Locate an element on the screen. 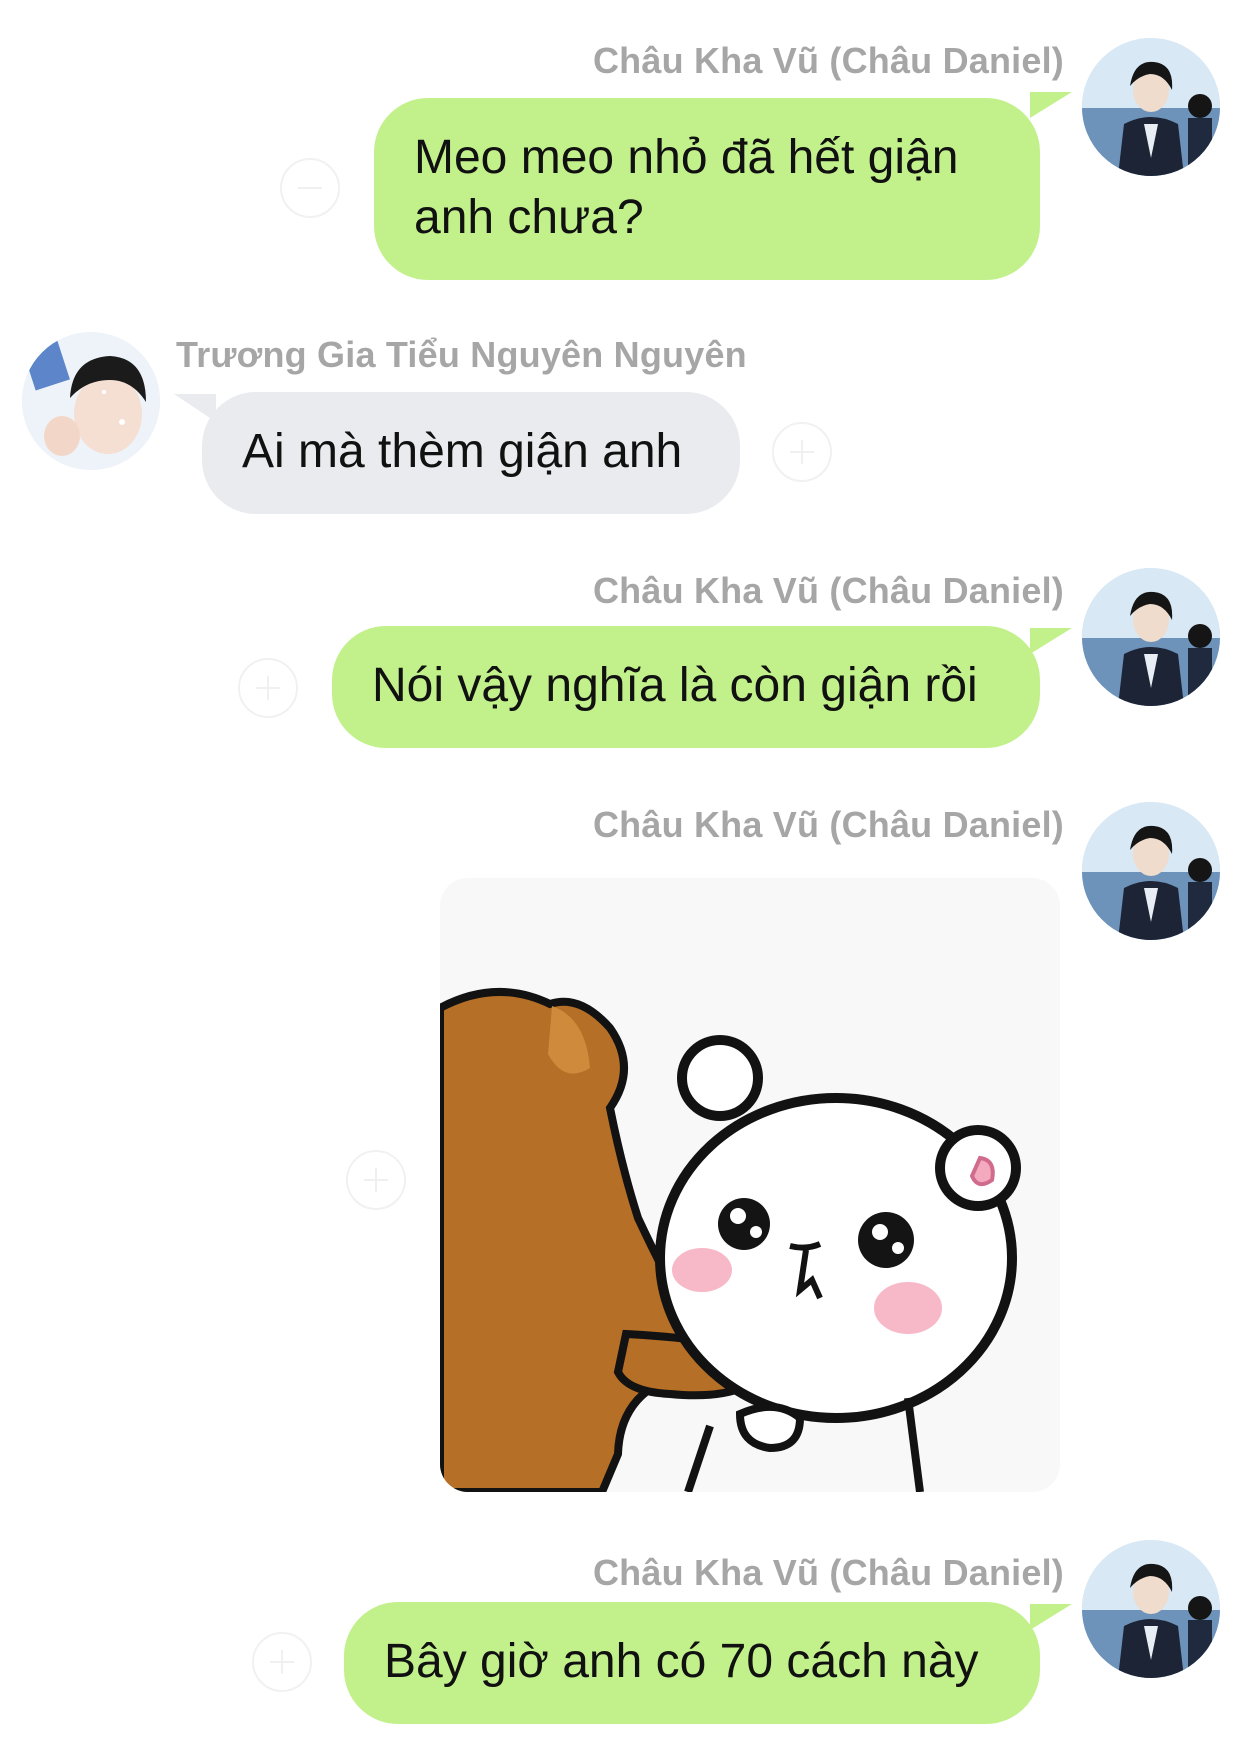  message-text-line: Meo meo nhỏ đã hết giận is located at coordinates (686, 157).